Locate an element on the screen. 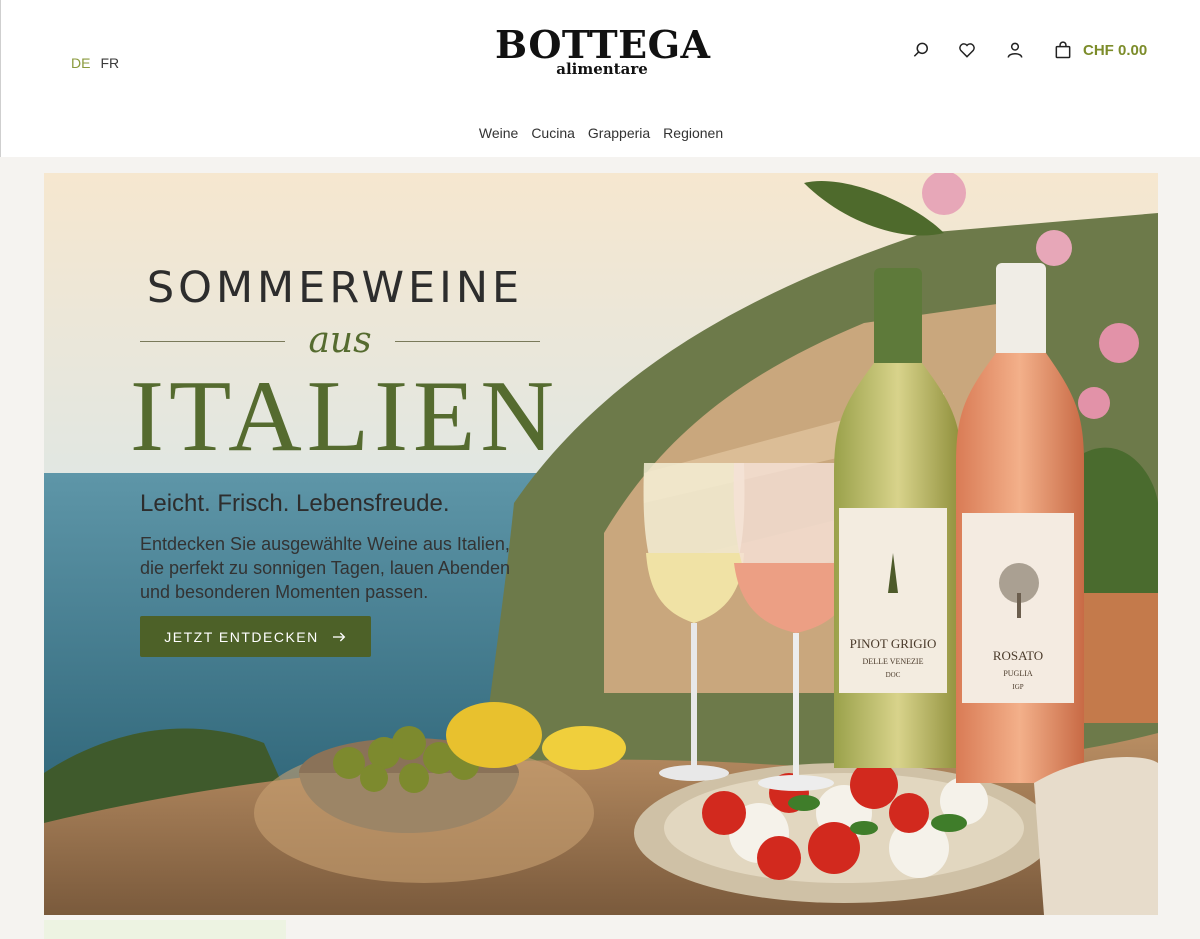 This screenshot has height=939, width=1200. cta-button: JETZT ENTDECKEN is located at coordinates (255, 636).